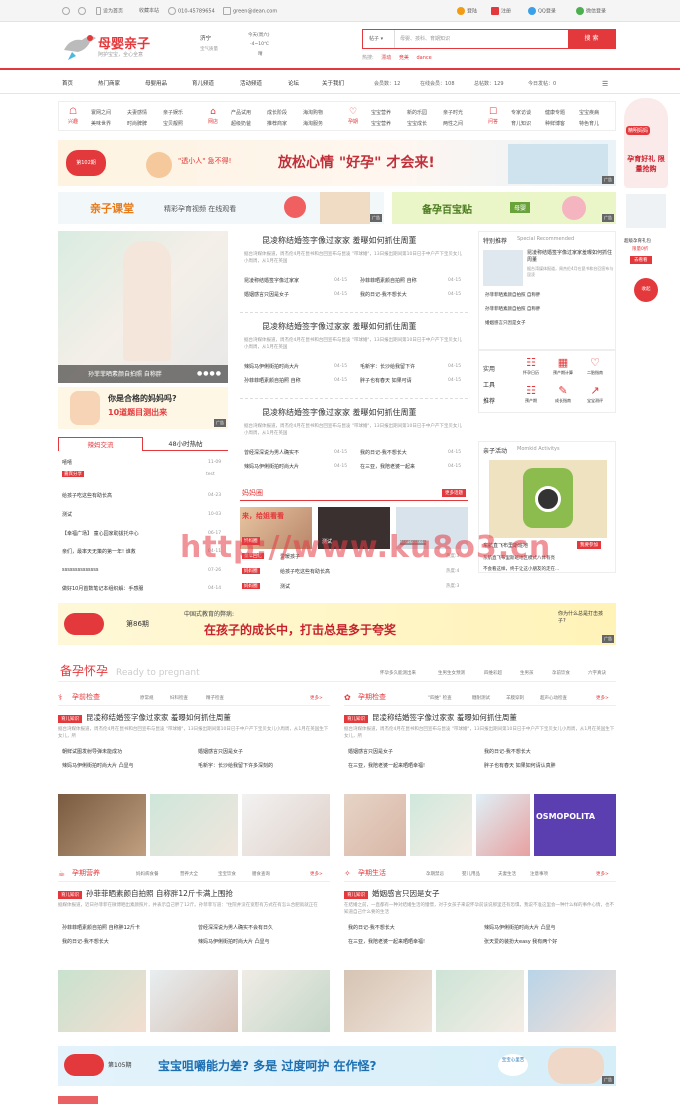 This screenshot has height=1104, width=680. What do you see at coordinates (453, 123) in the screenshot?
I see `category-link: 两性之间` at bounding box center [453, 123].